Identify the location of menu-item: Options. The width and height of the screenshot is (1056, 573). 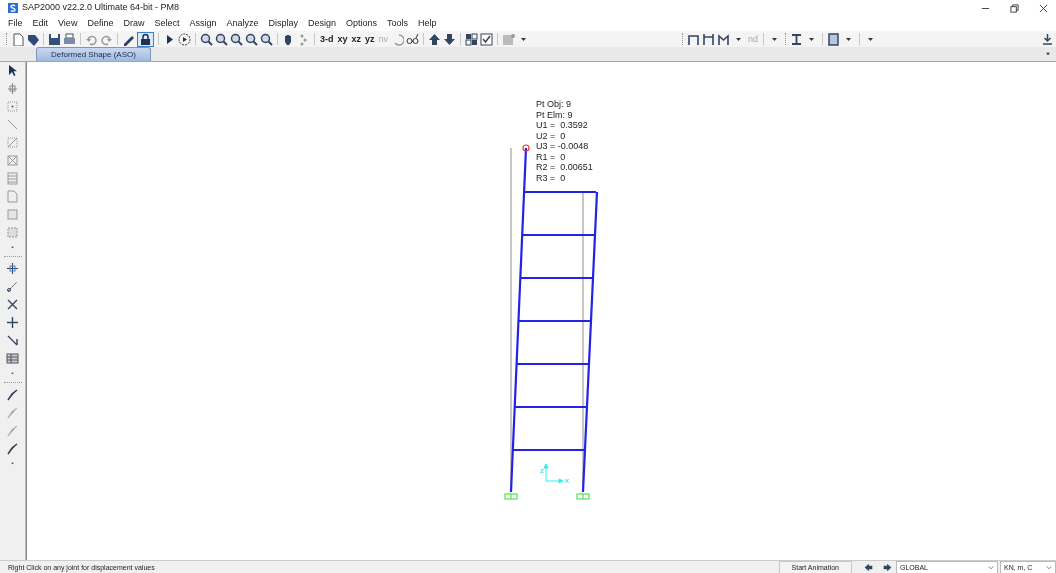
(362, 23).